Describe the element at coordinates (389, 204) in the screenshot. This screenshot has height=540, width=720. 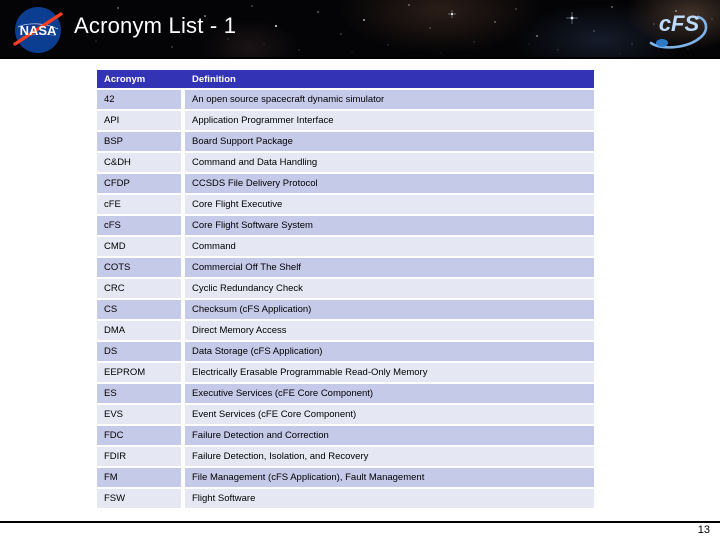
I see `cell-definition: Core Flight Executive` at that location.